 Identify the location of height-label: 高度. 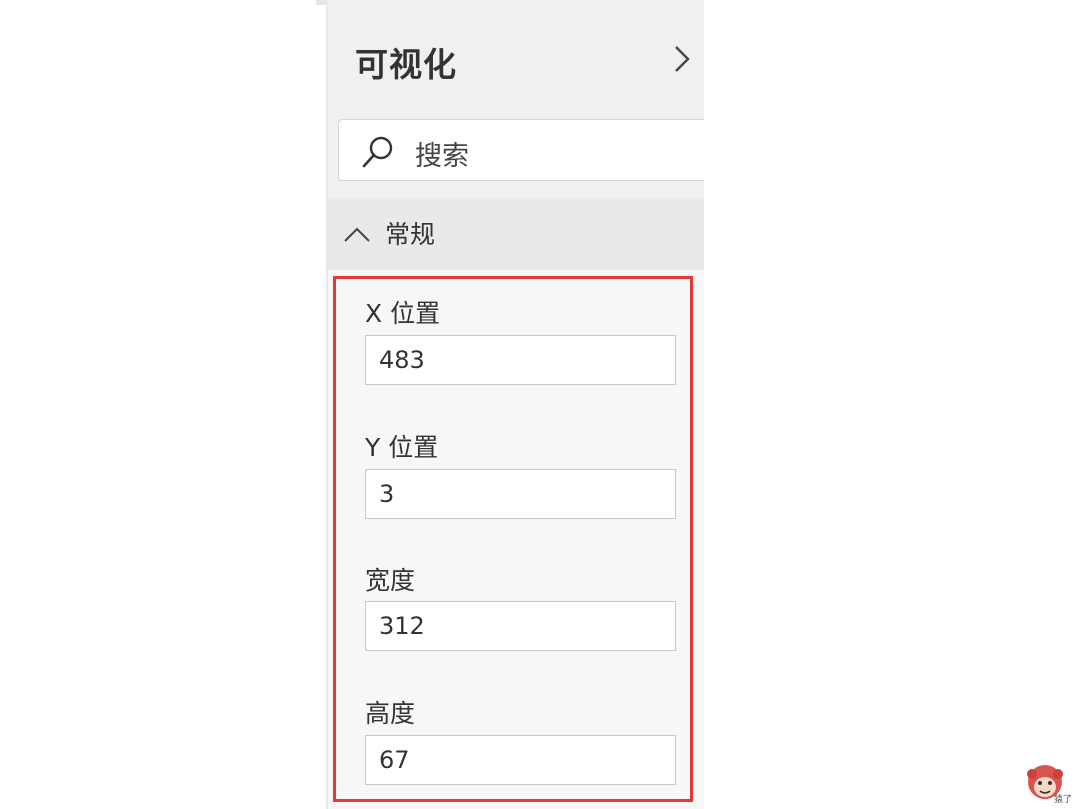
(390, 713).